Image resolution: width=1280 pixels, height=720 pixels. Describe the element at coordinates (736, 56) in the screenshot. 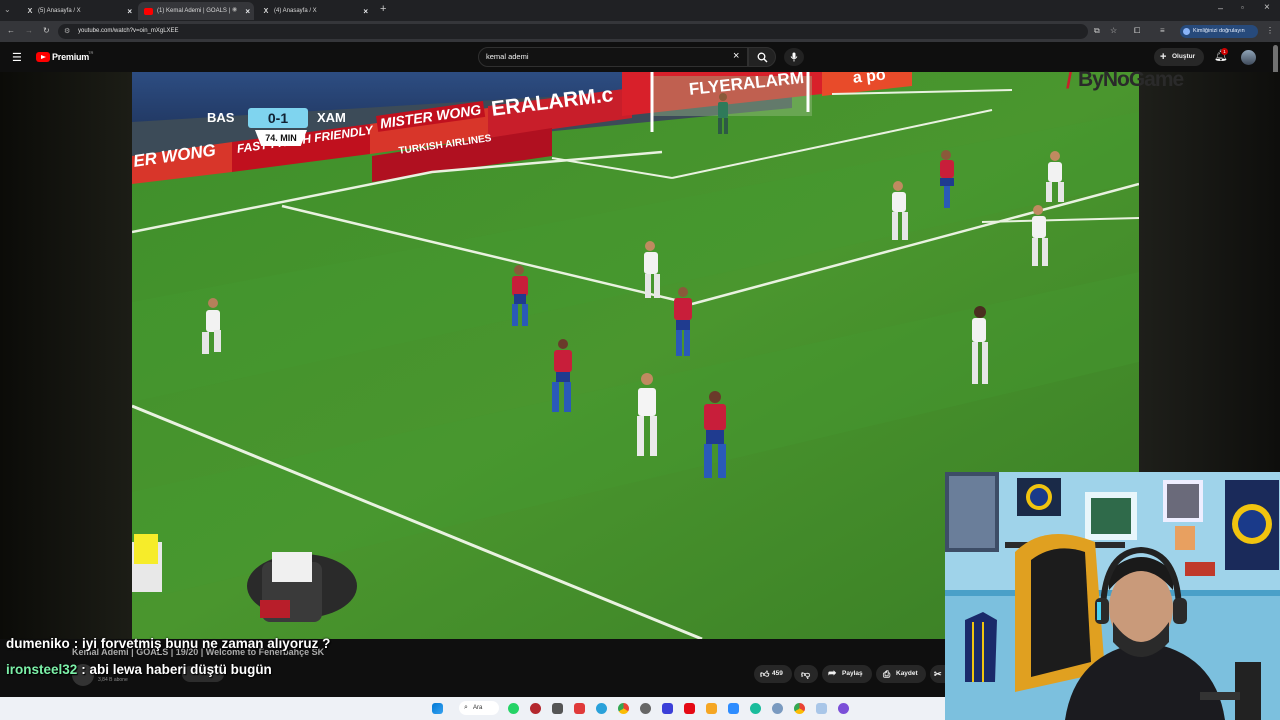

I see `clear-search-icon: ×` at that location.